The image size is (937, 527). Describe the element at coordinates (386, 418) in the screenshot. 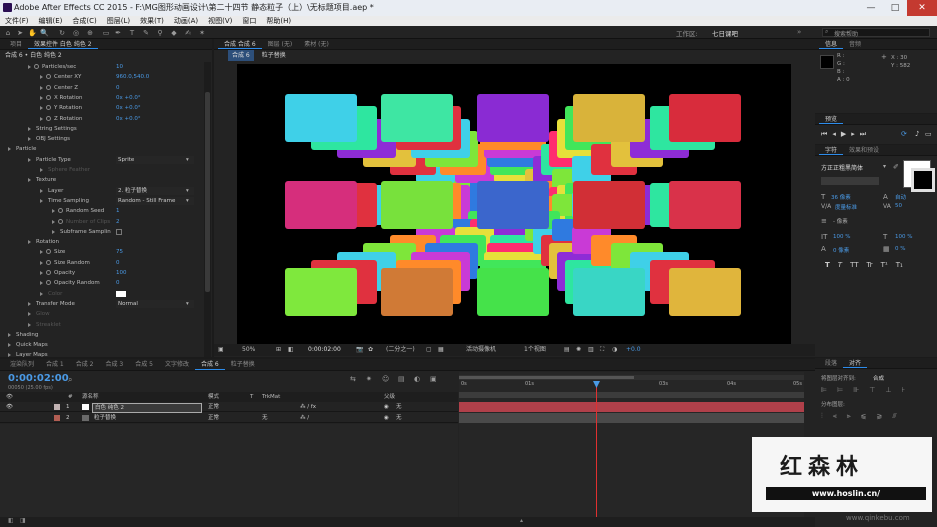

I see `parent-pickwhip-icon: ◉` at that location.